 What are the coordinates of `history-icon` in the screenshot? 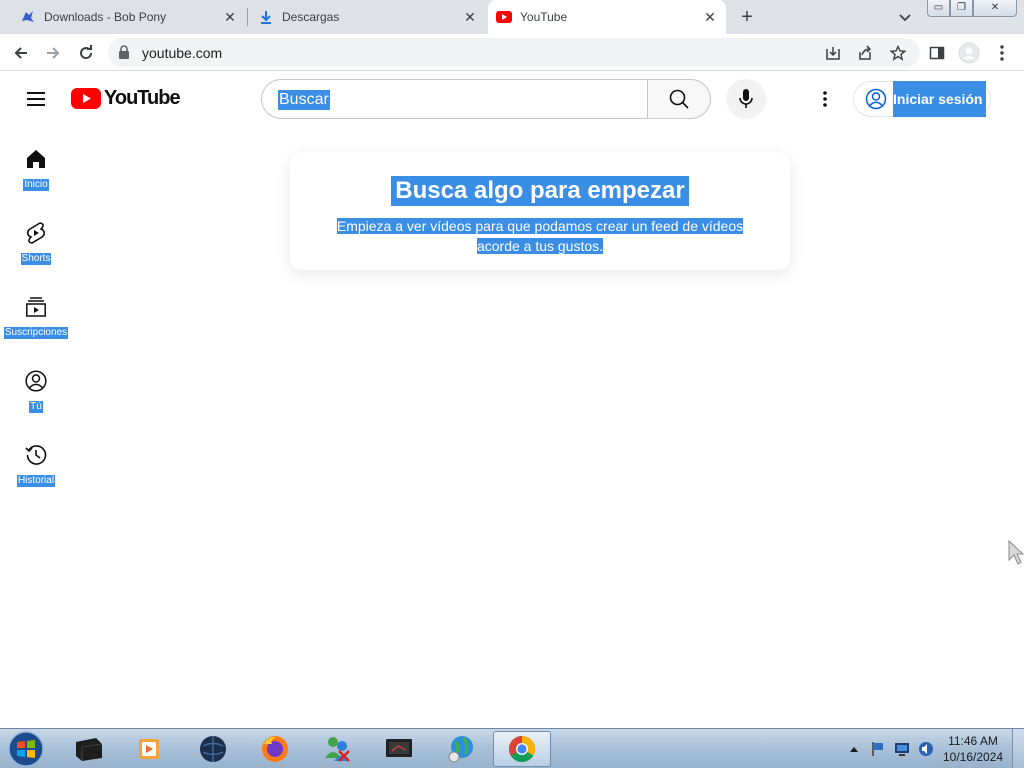 It's located at (36, 455).